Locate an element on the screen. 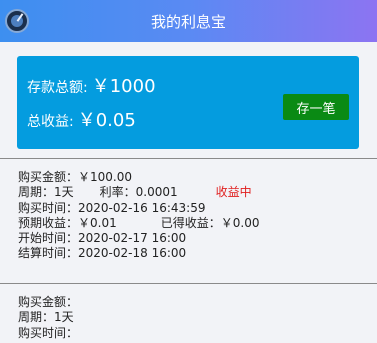 Image resolution: width=377 pixels, height=343 pixels. list-item: 购买金额： 周期：1天 购买时间： is located at coordinates (48, 318).